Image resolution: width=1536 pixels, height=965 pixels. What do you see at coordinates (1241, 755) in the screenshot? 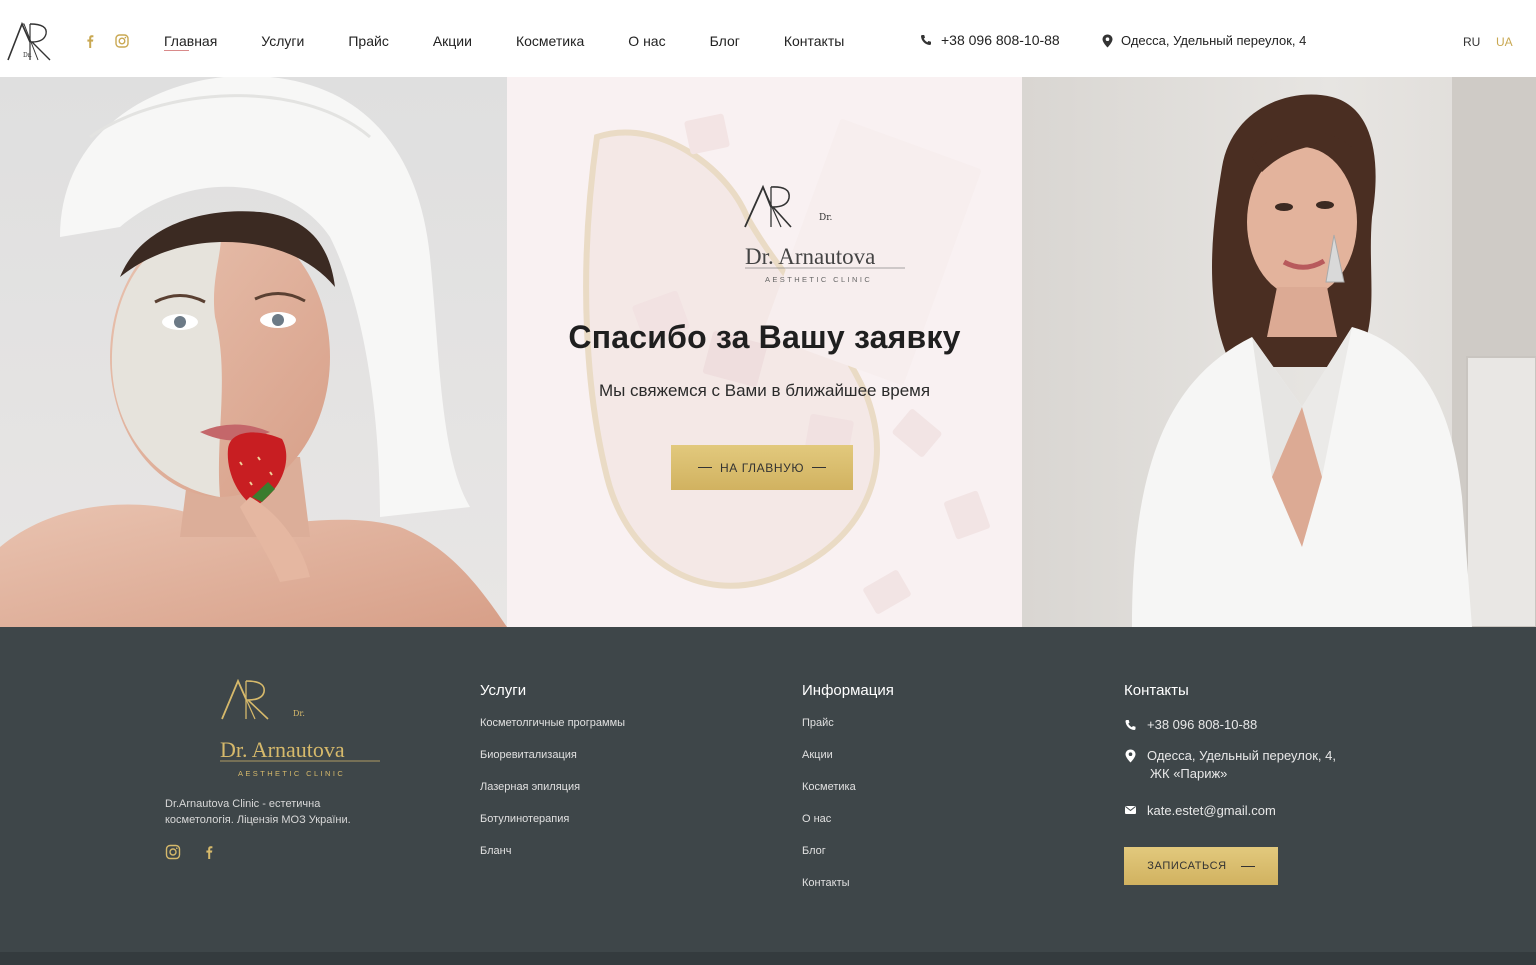
I see `footer-address-line1: Одесса, Удельный переулок, 4,` at bounding box center [1241, 755].